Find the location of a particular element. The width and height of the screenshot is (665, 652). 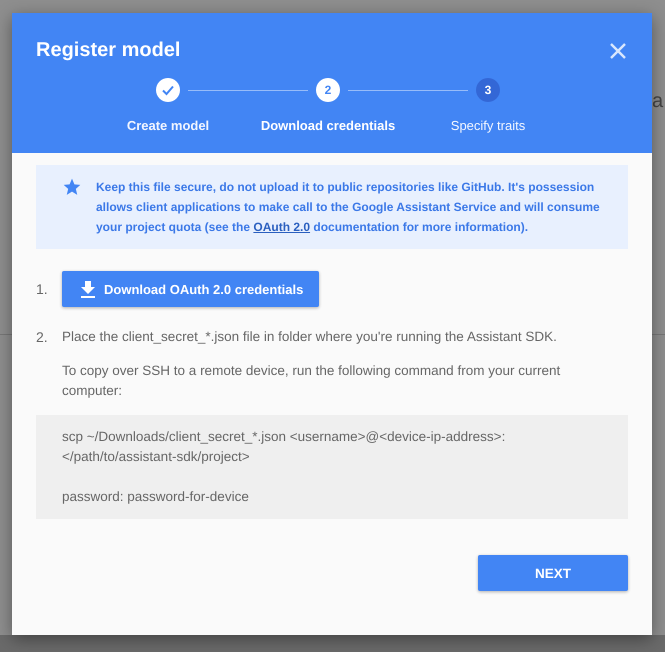

step-label: Create model is located at coordinates (168, 125).